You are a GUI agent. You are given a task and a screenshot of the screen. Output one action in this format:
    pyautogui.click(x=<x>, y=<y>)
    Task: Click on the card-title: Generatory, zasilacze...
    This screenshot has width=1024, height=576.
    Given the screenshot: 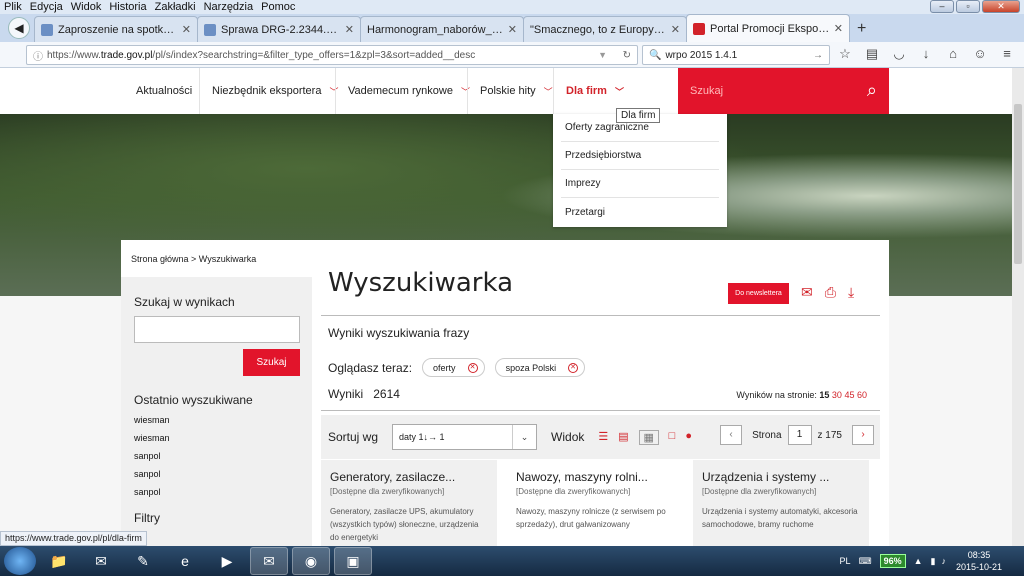 What is the action you would take?
    pyautogui.click(x=409, y=477)
    